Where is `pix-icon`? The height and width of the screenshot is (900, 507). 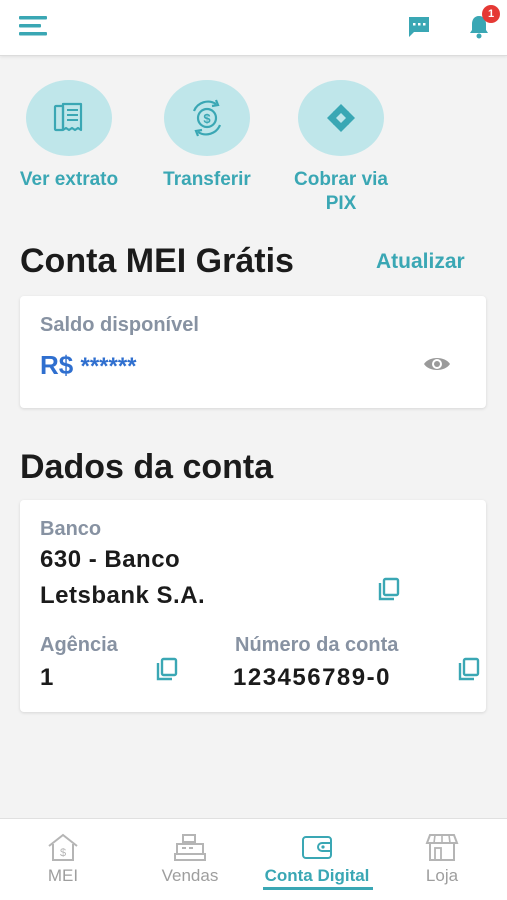
pix-icon is located at coordinates (341, 118).